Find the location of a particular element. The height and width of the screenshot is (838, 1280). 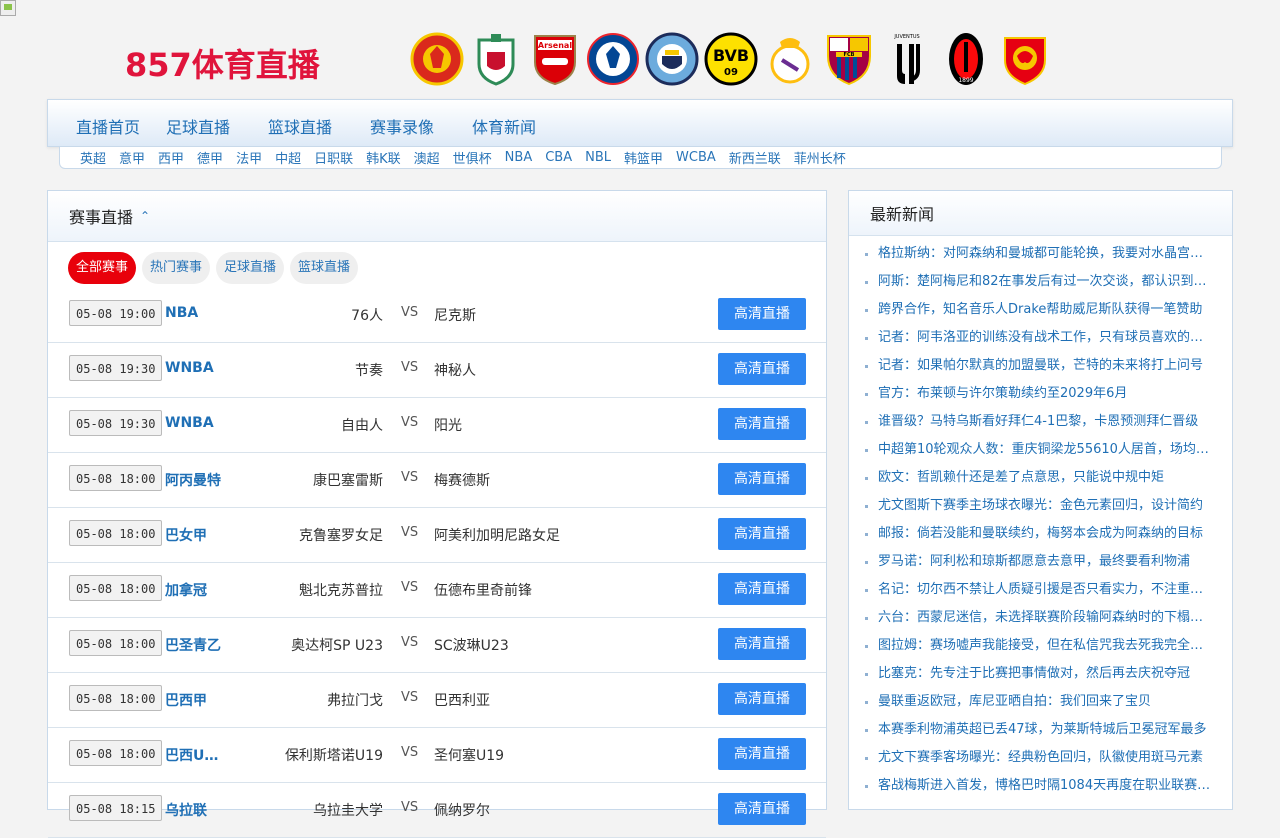

subnav-item: 新西兰联 is located at coordinates (755, 157).